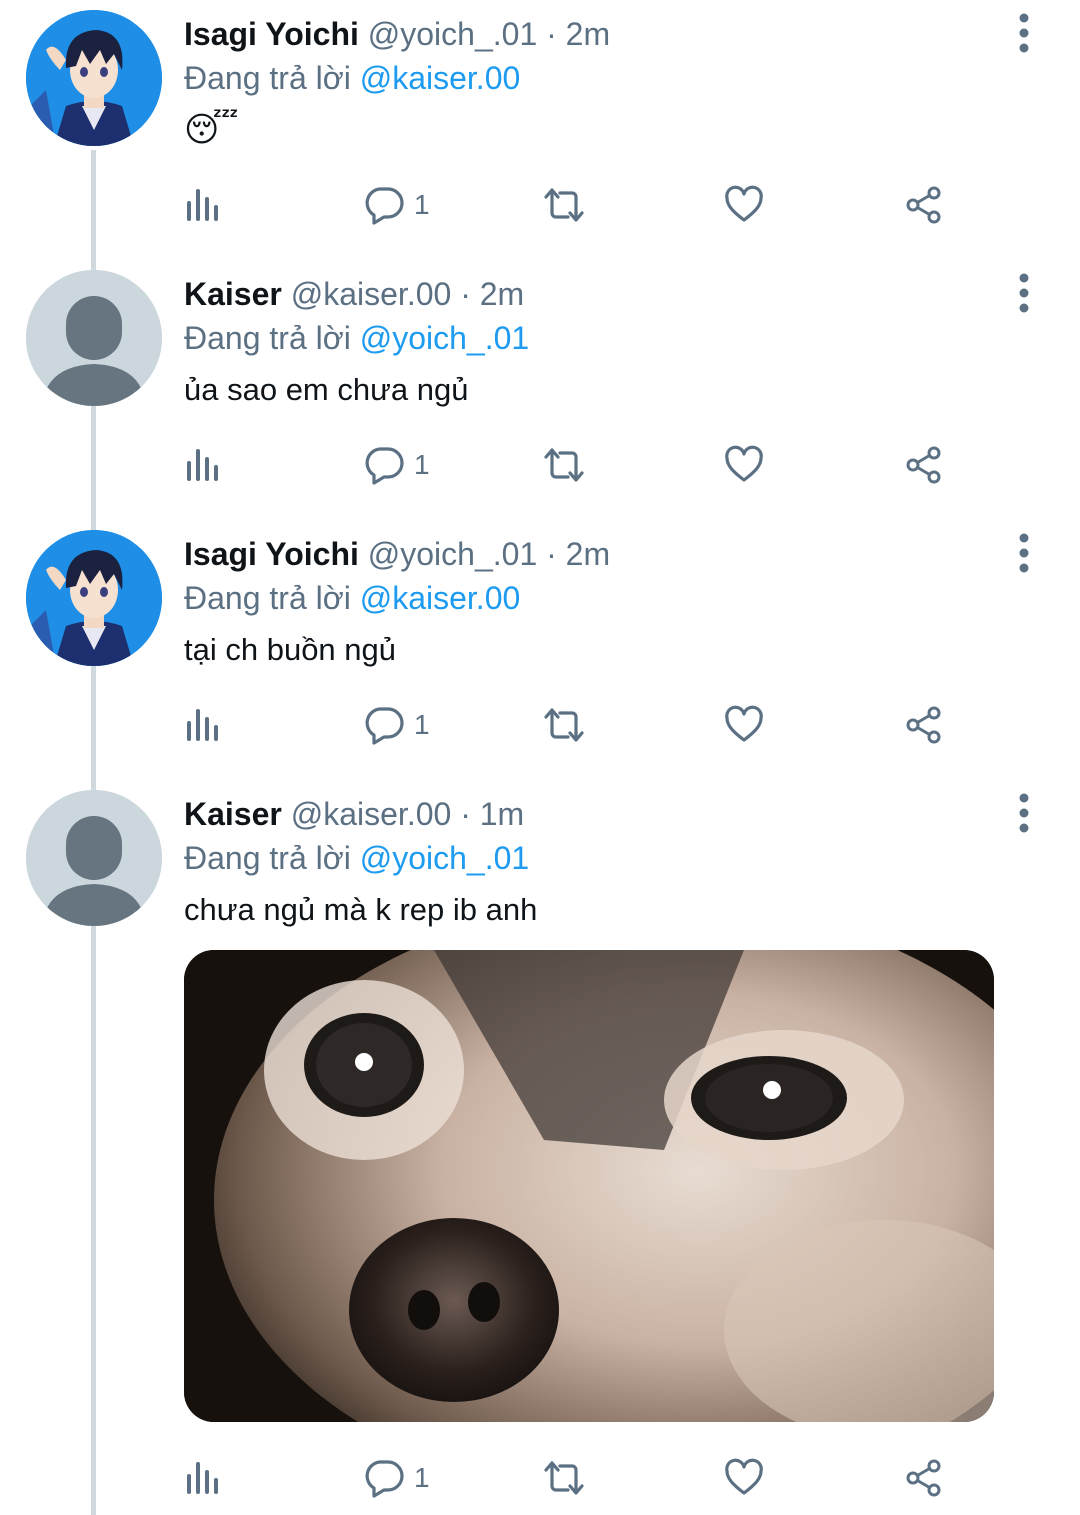  I want to click on tweet-header: Kaiser @kaiser.00 · 1m, so click(354, 814).